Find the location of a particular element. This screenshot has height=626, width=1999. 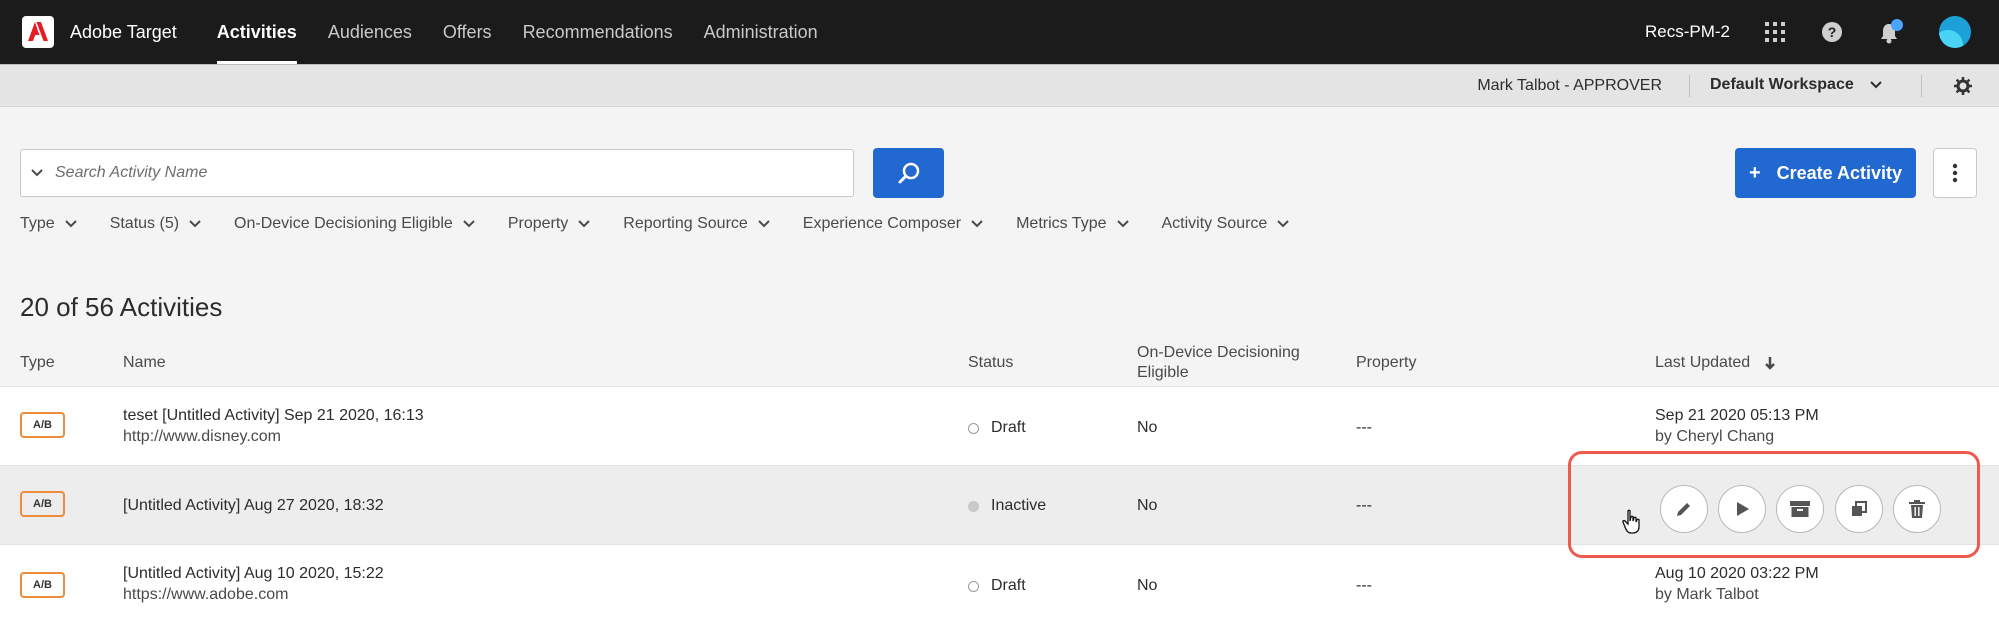

avatar is located at coordinates (1955, 32).